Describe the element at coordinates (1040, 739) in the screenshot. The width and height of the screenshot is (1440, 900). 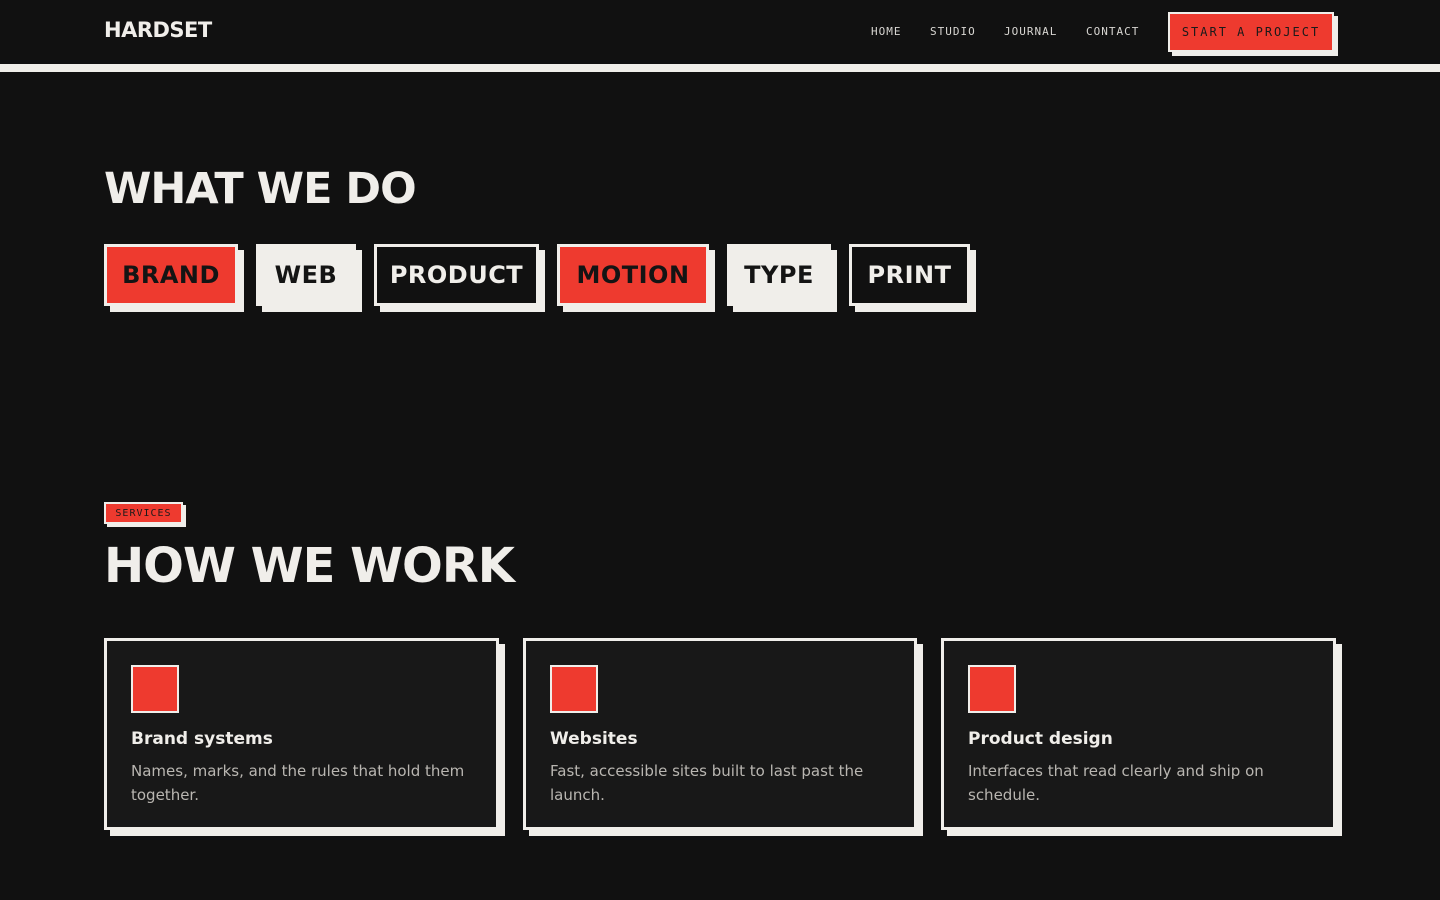
I see `card-title: Product design` at that location.